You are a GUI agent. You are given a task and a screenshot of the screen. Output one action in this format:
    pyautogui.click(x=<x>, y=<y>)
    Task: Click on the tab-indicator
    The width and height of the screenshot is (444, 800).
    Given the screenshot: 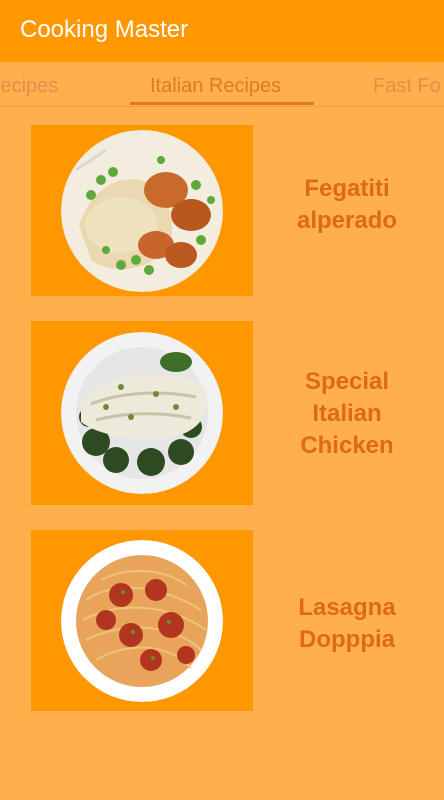 What is the action you would take?
    pyautogui.click(x=222, y=103)
    